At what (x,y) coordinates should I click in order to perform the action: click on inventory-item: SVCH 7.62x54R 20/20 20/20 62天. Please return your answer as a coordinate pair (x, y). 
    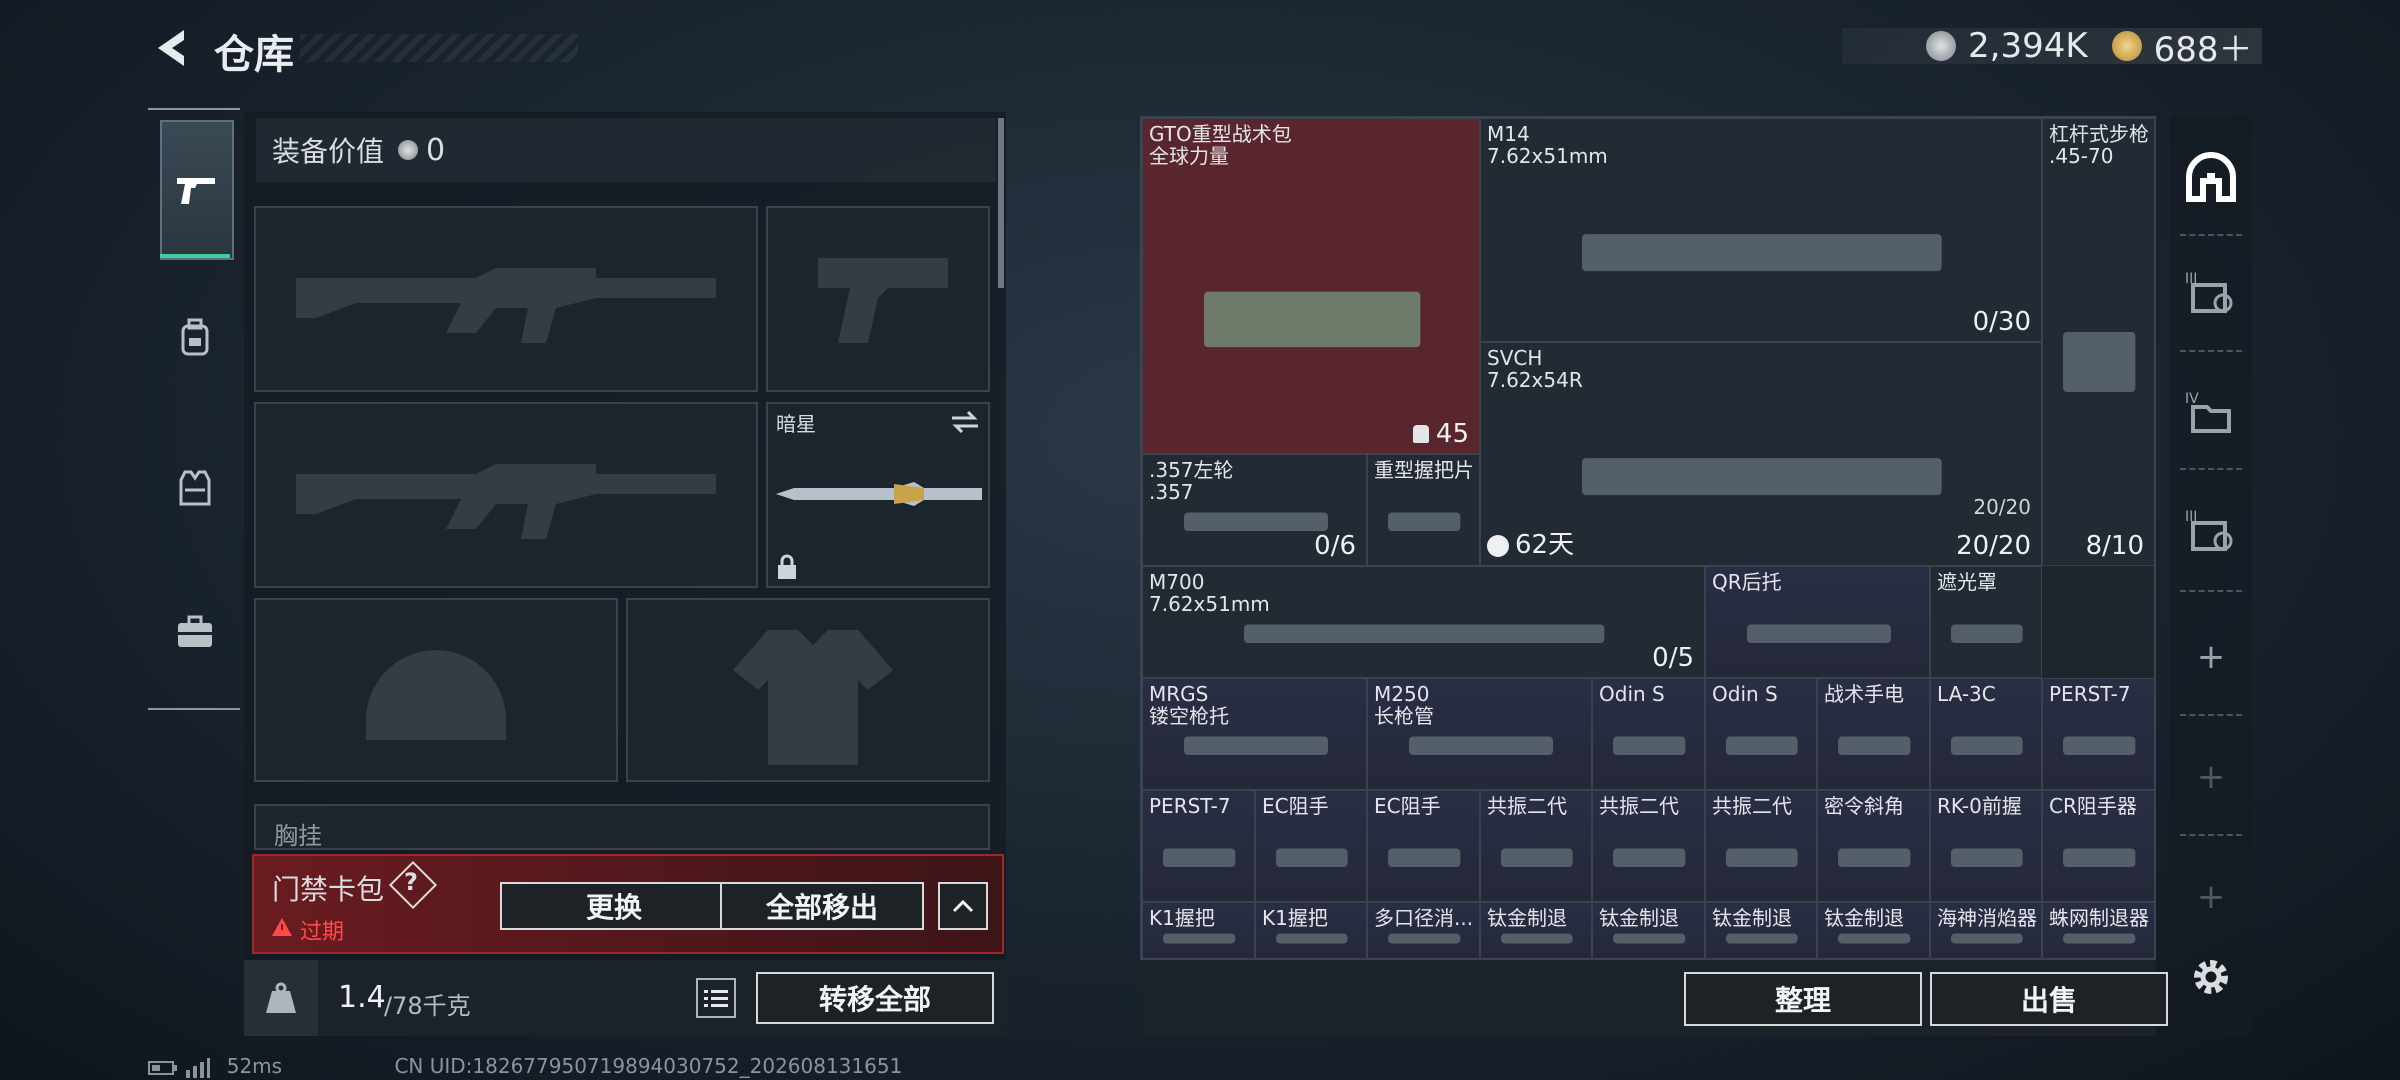
    Looking at the image, I should click on (1761, 454).